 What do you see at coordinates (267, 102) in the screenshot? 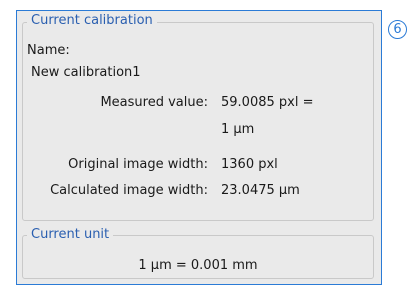
I see `measured-value-line1: 59.0085 pxl =` at bounding box center [267, 102].